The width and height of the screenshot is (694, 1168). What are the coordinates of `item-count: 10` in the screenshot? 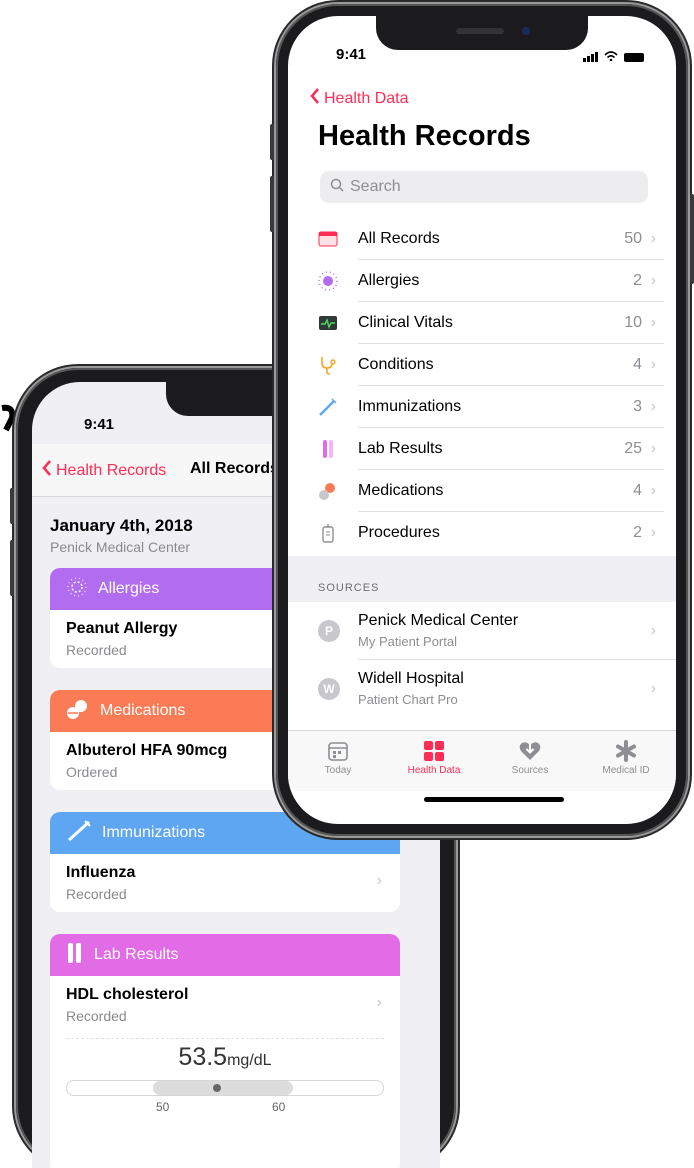 It's located at (633, 322).